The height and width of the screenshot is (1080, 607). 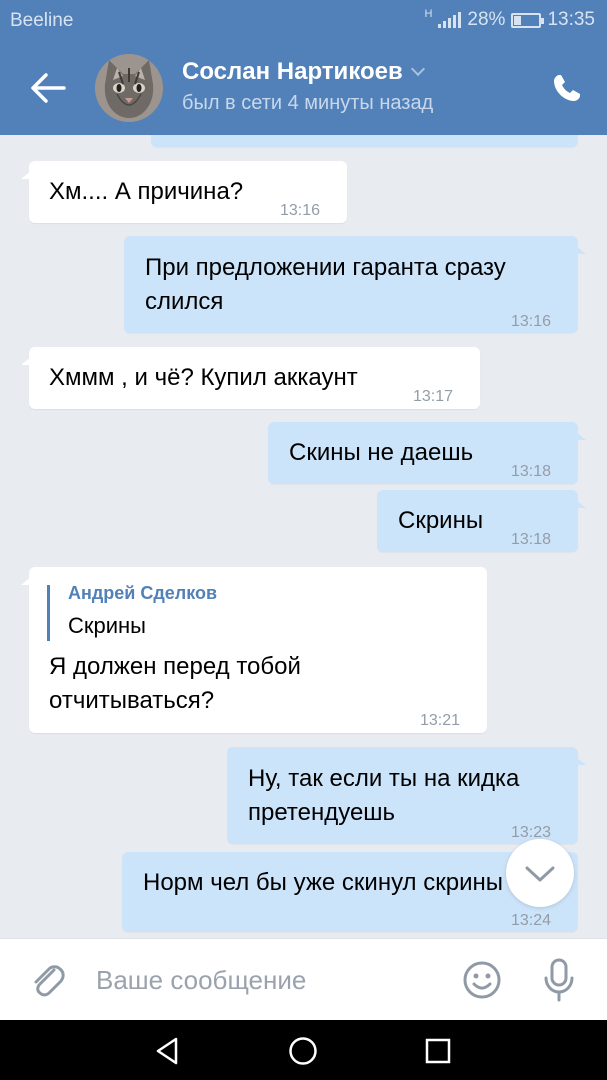 I want to click on reply-author: Андрей Сделков, so click(x=142, y=593).